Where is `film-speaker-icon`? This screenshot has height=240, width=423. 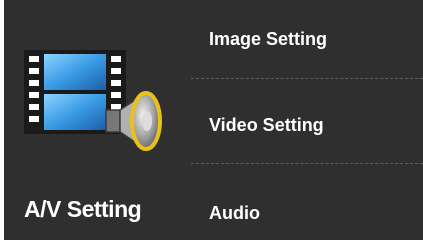
film-speaker-icon is located at coordinates (93, 100).